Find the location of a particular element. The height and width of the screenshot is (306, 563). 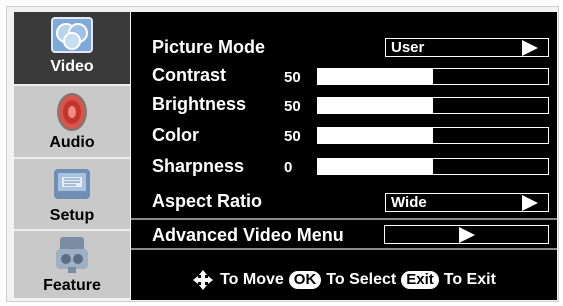

color-slider is located at coordinates (433, 135).